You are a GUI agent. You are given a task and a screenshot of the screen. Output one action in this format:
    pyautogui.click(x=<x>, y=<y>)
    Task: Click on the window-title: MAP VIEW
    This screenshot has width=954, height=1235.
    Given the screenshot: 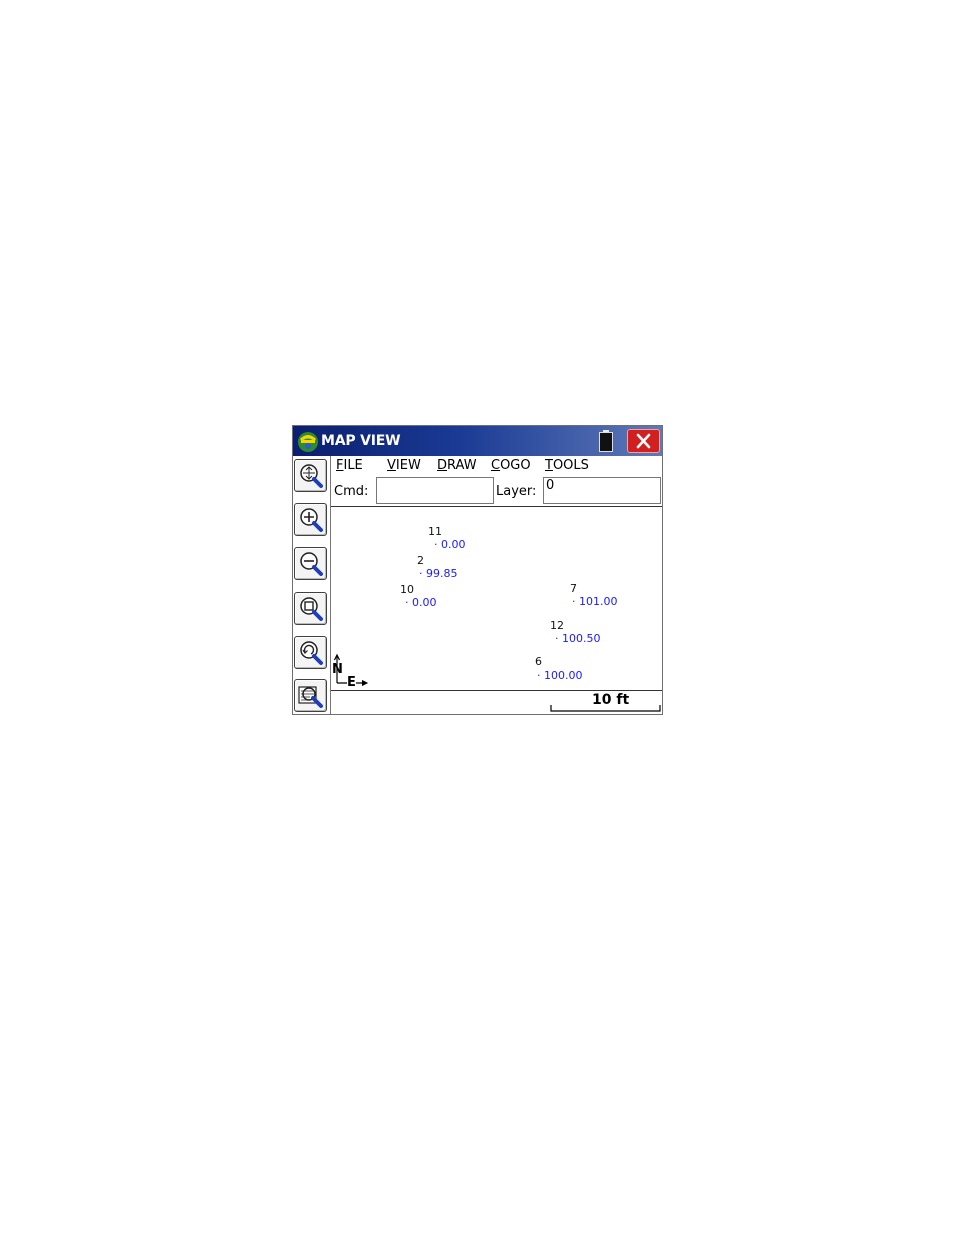 What is the action you would take?
    pyautogui.click(x=361, y=441)
    